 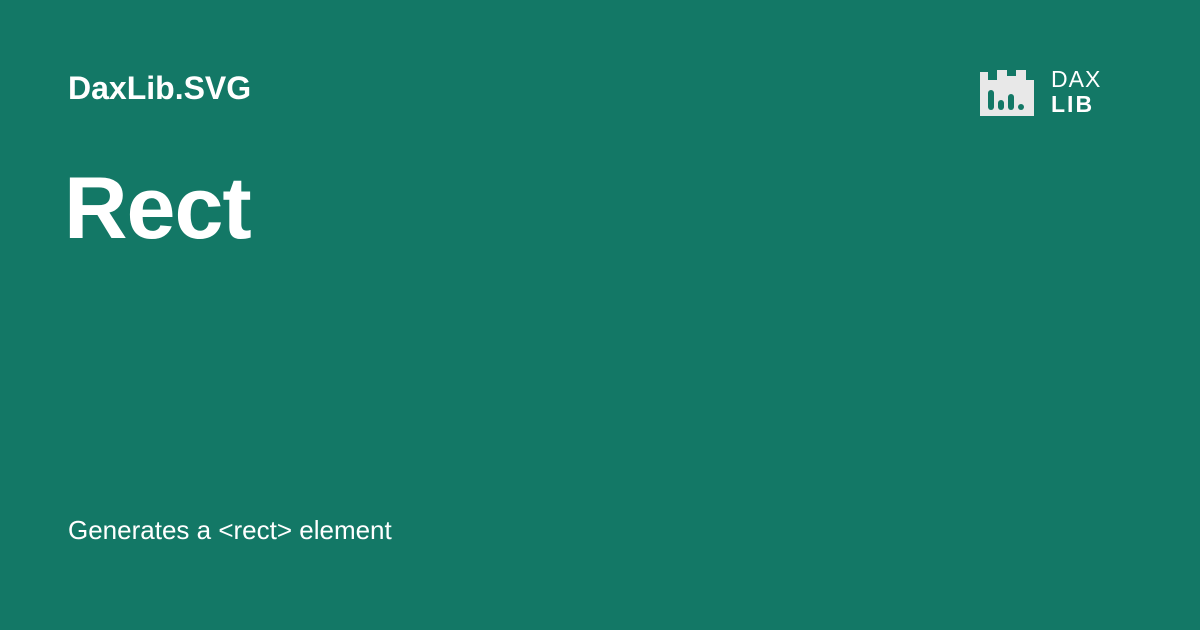 What do you see at coordinates (1076, 79) in the screenshot?
I see `logo-wordmark-dax: DAX` at bounding box center [1076, 79].